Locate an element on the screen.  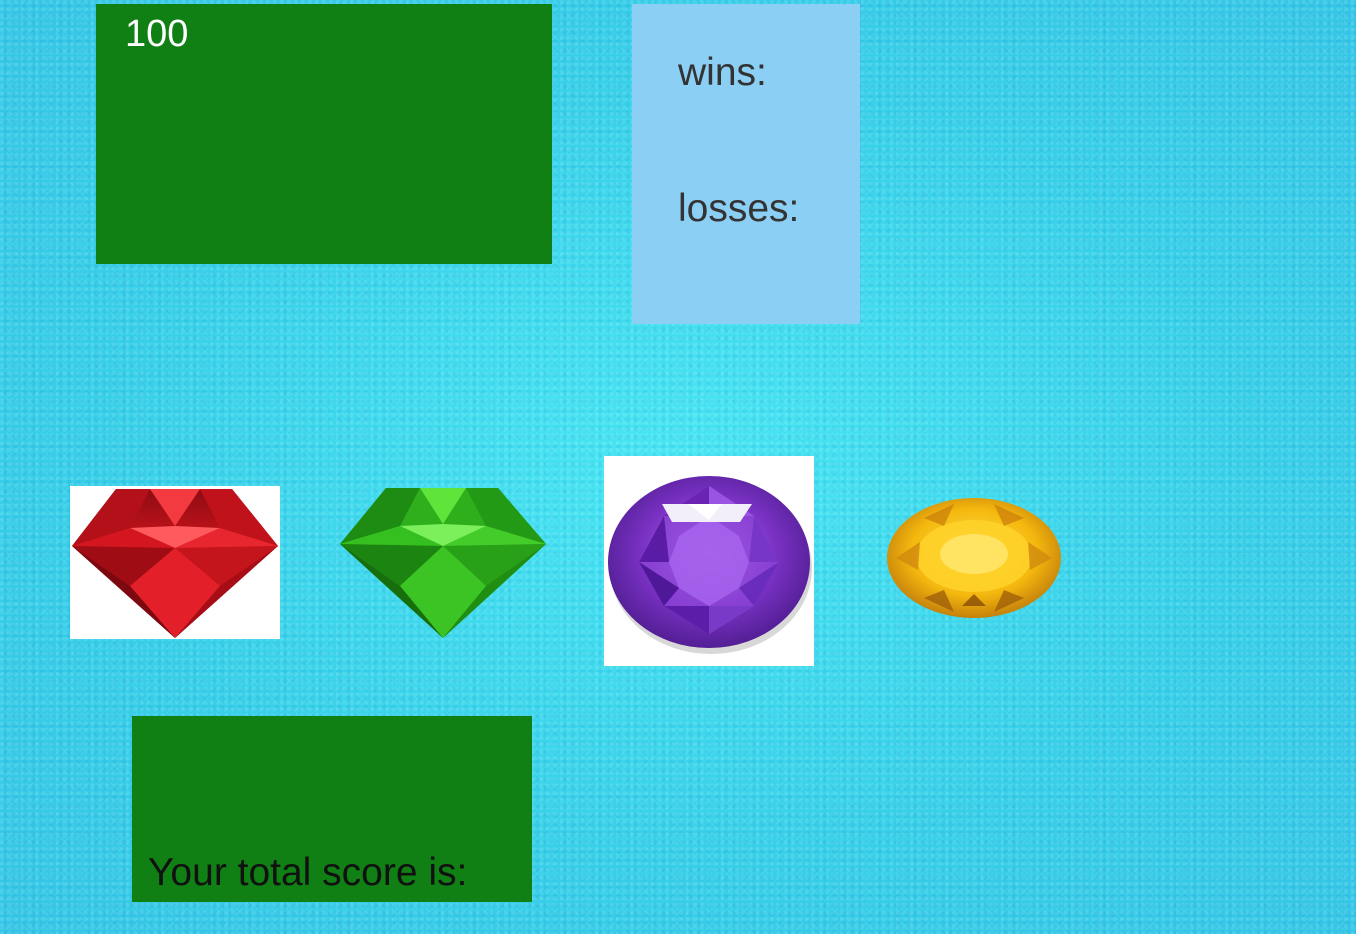
total-score-box: Your total score is: is located at coordinates (332, 809).